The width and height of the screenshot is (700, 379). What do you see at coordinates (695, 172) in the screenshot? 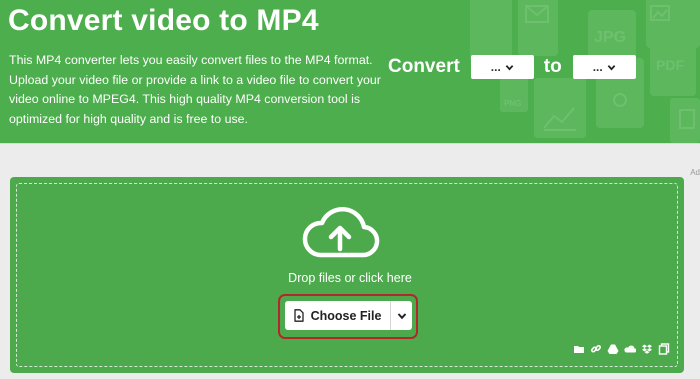
I see `ad-marker: Ad` at bounding box center [695, 172].